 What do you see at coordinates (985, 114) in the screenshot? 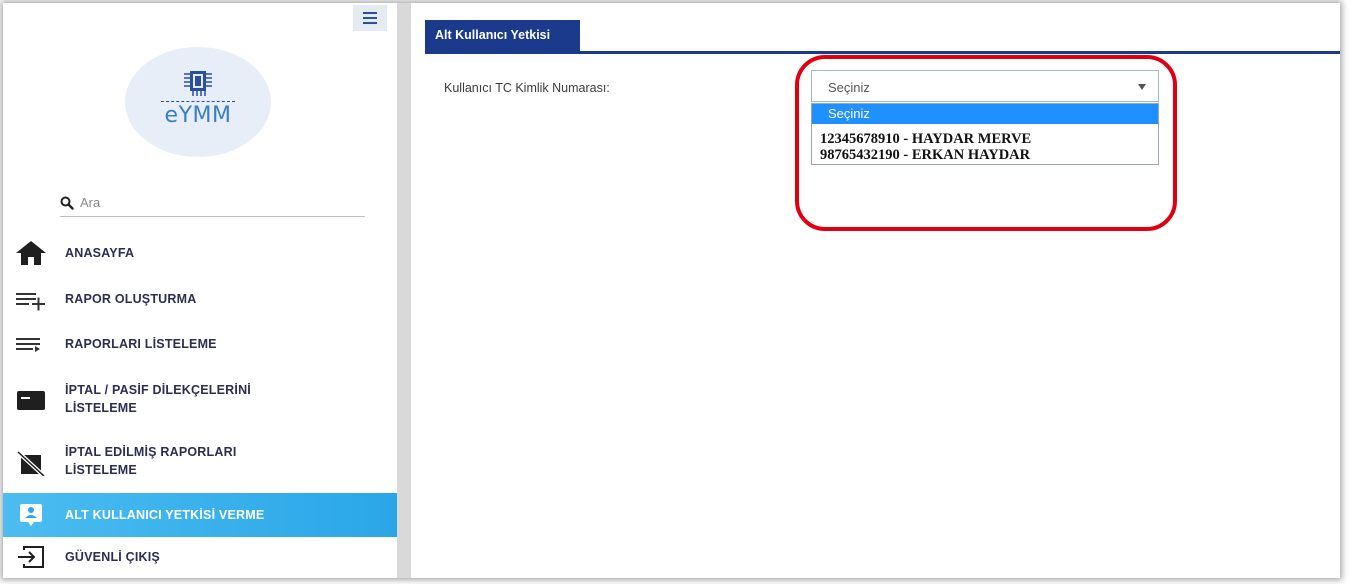
I see `dropdown-option: Seçiniz` at bounding box center [985, 114].